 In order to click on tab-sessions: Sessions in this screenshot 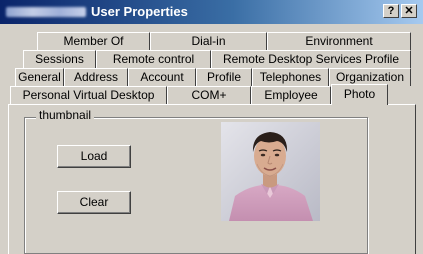, I will do `click(59, 59)`.